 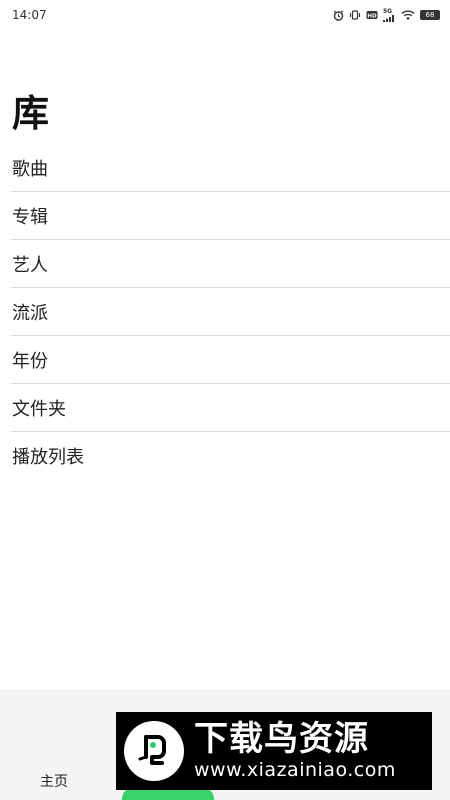 I want to click on hd-icon: HD, so click(x=372, y=15).